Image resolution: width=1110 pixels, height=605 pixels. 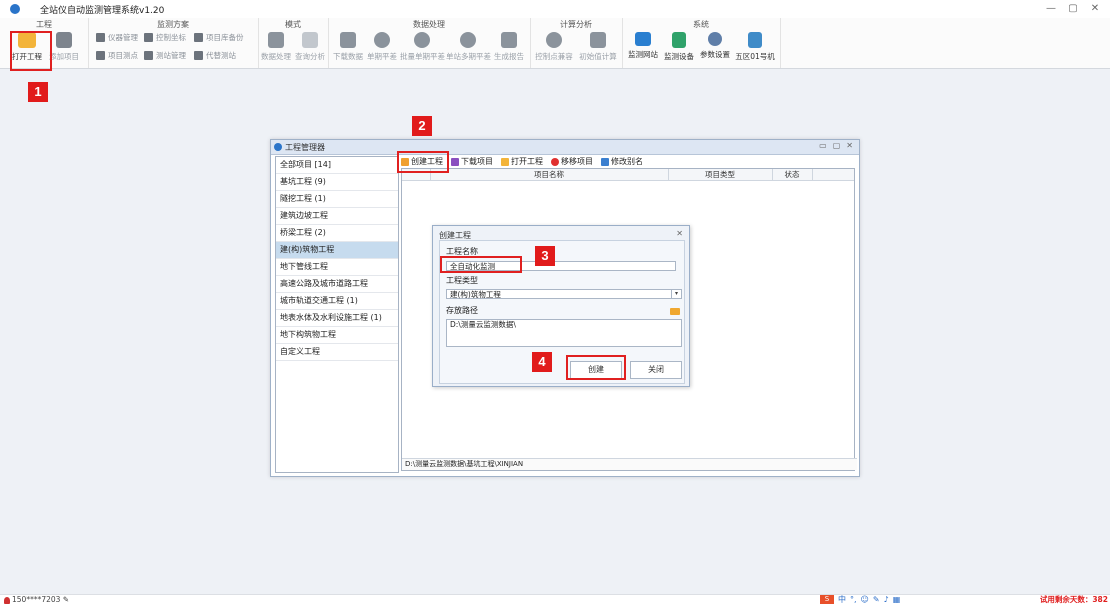 I want to click on highlight-project-name, so click(x=481, y=264).